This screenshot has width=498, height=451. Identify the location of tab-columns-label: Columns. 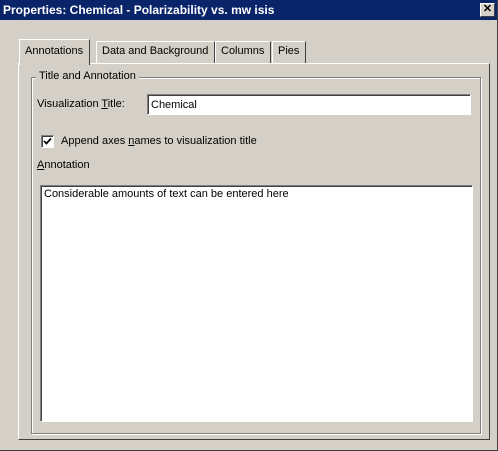
(243, 51).